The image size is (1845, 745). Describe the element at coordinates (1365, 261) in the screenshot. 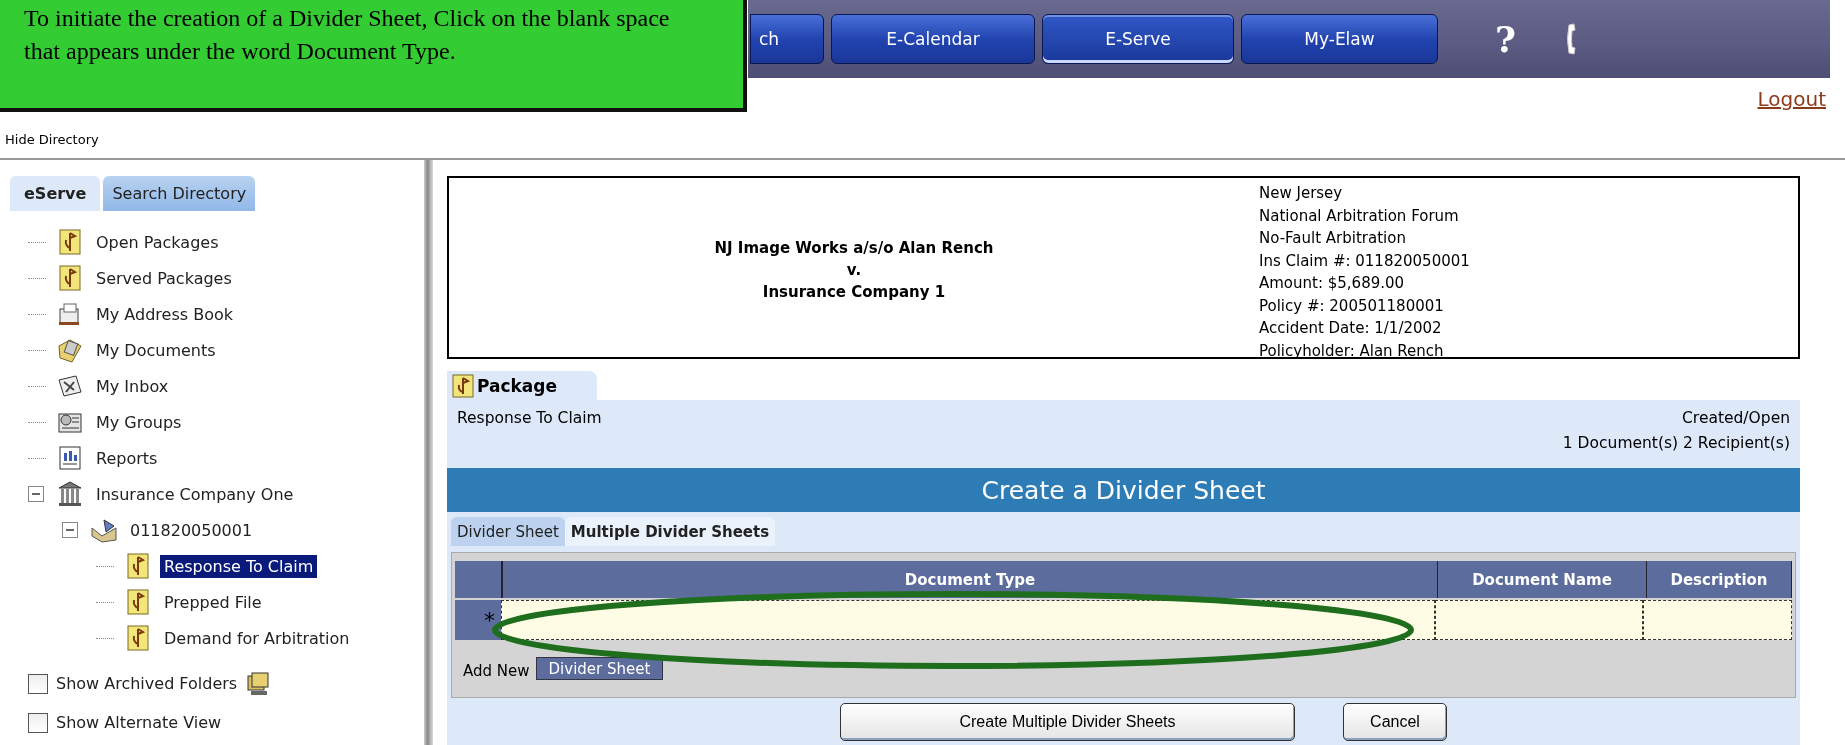

I see `case-detail: Ins Claim #: 011820050001` at that location.